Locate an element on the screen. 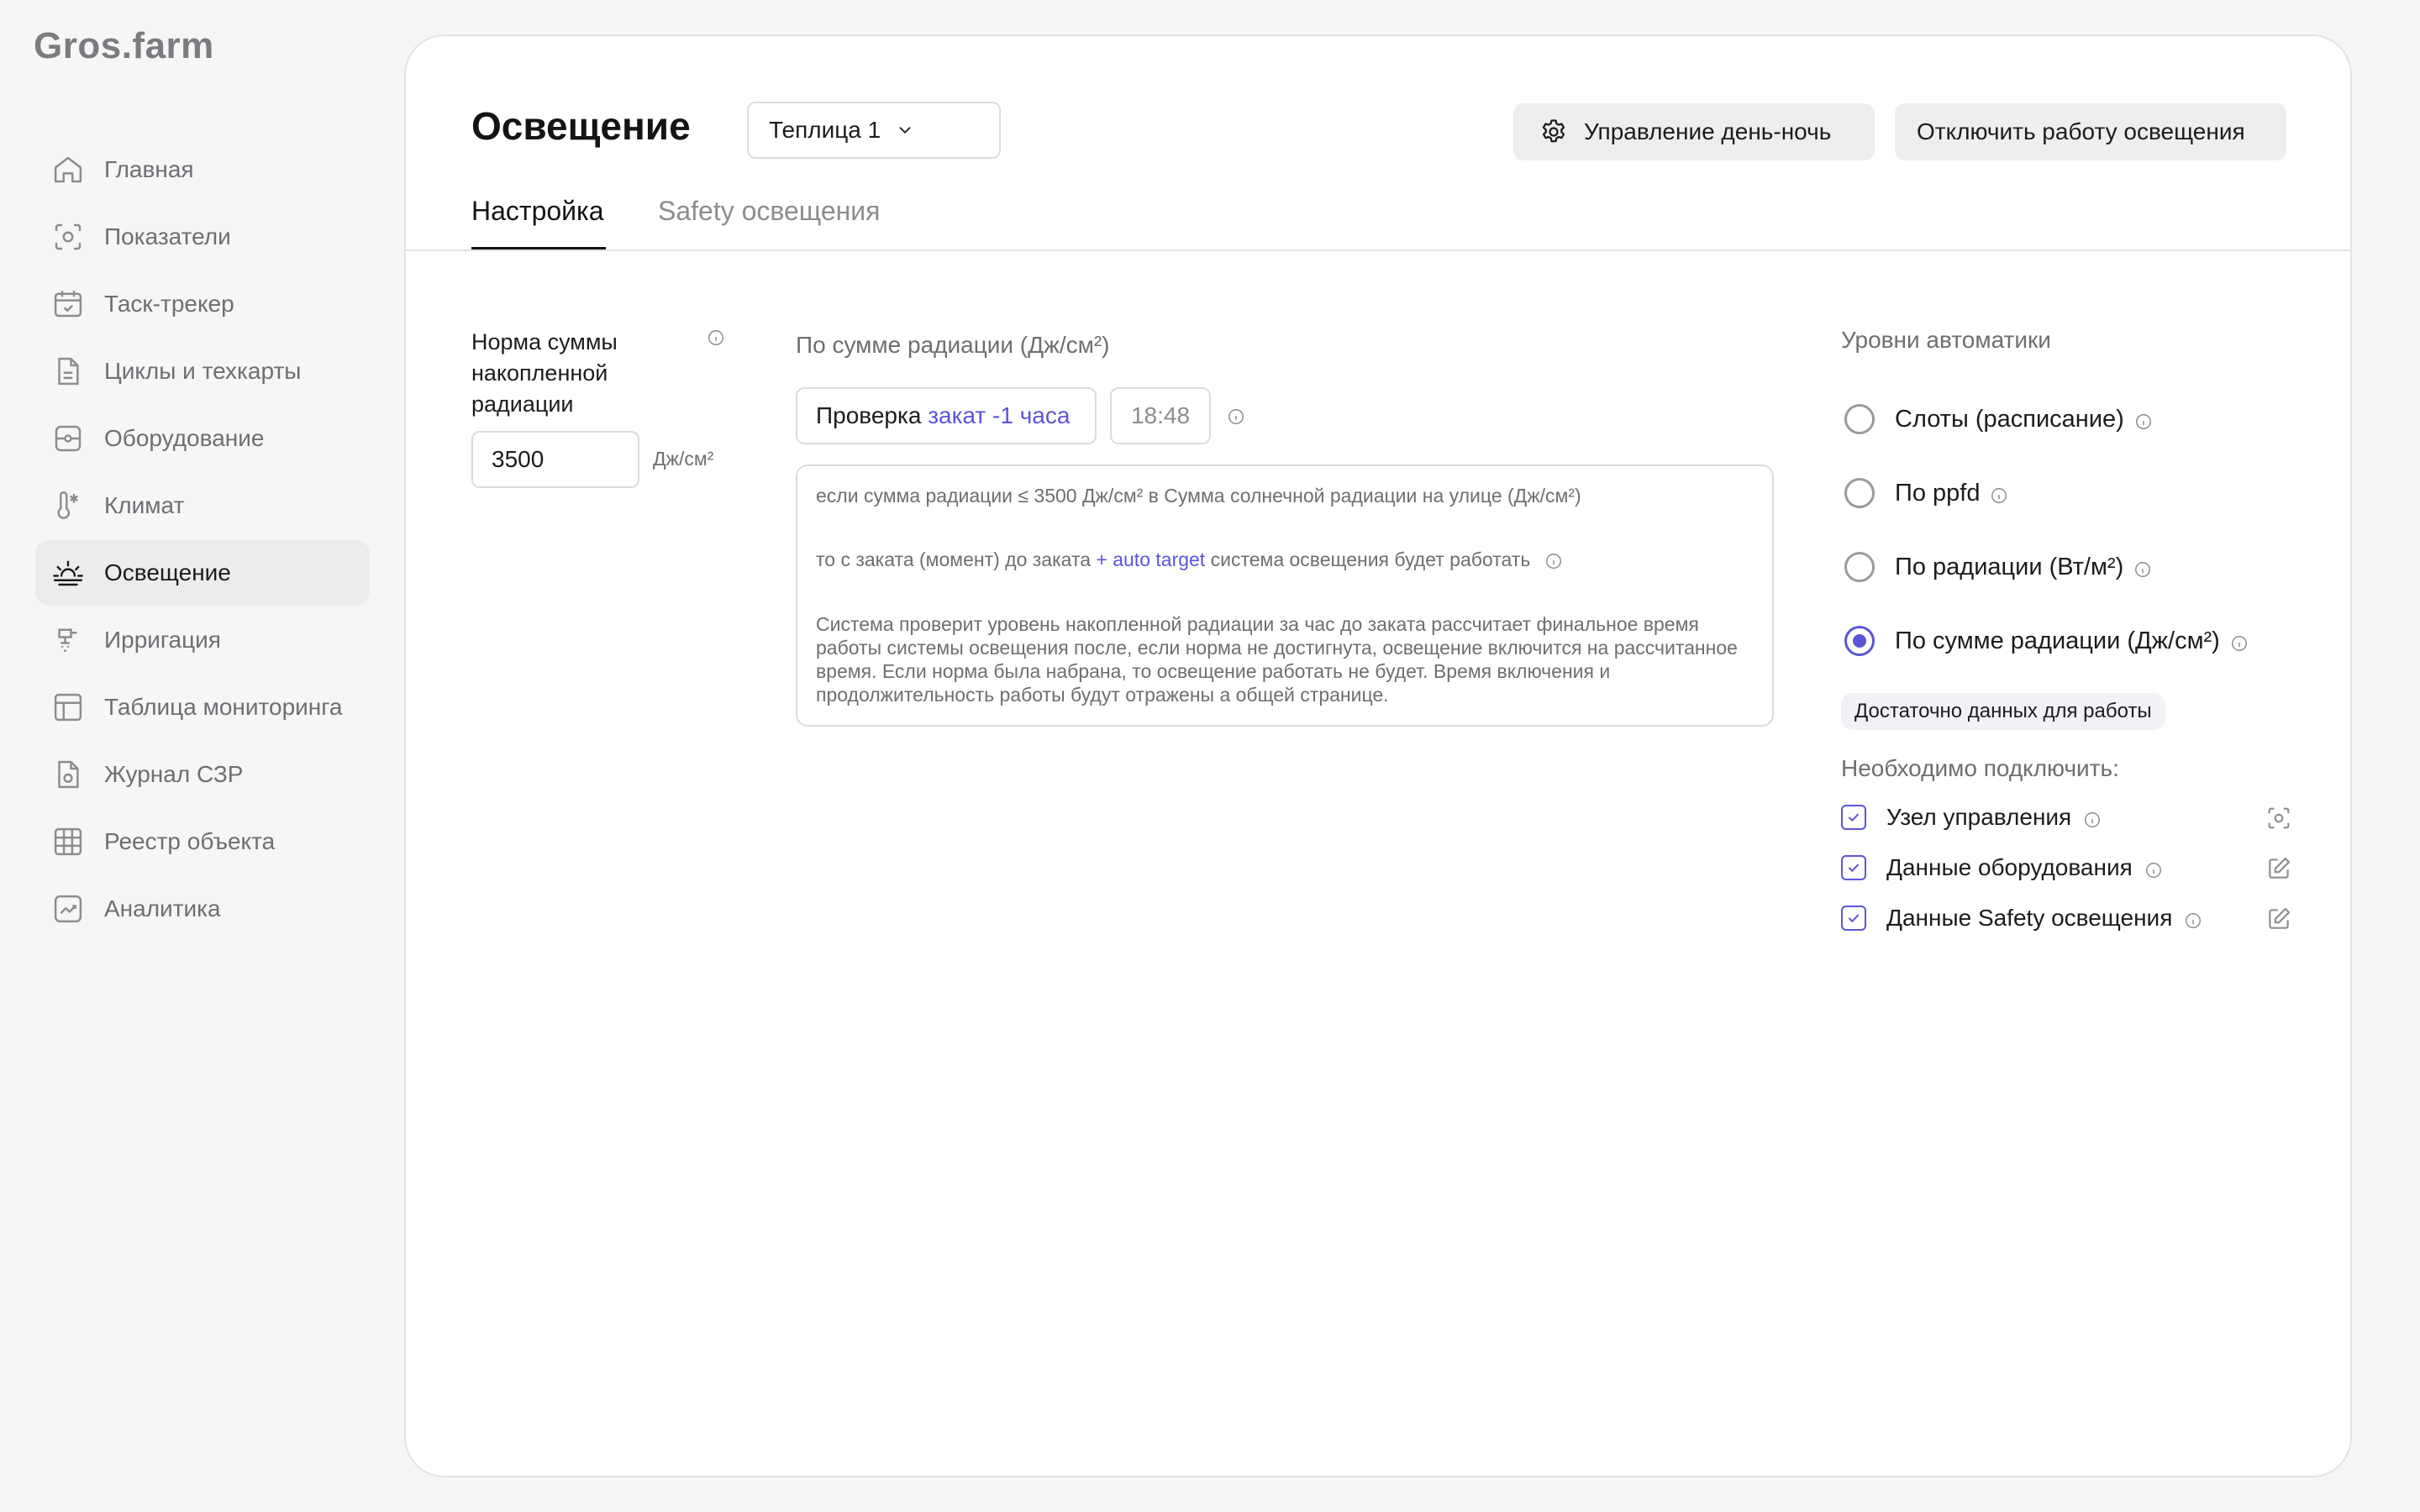 The image size is (2420, 1512). grid-icon is located at coordinates (68, 841).